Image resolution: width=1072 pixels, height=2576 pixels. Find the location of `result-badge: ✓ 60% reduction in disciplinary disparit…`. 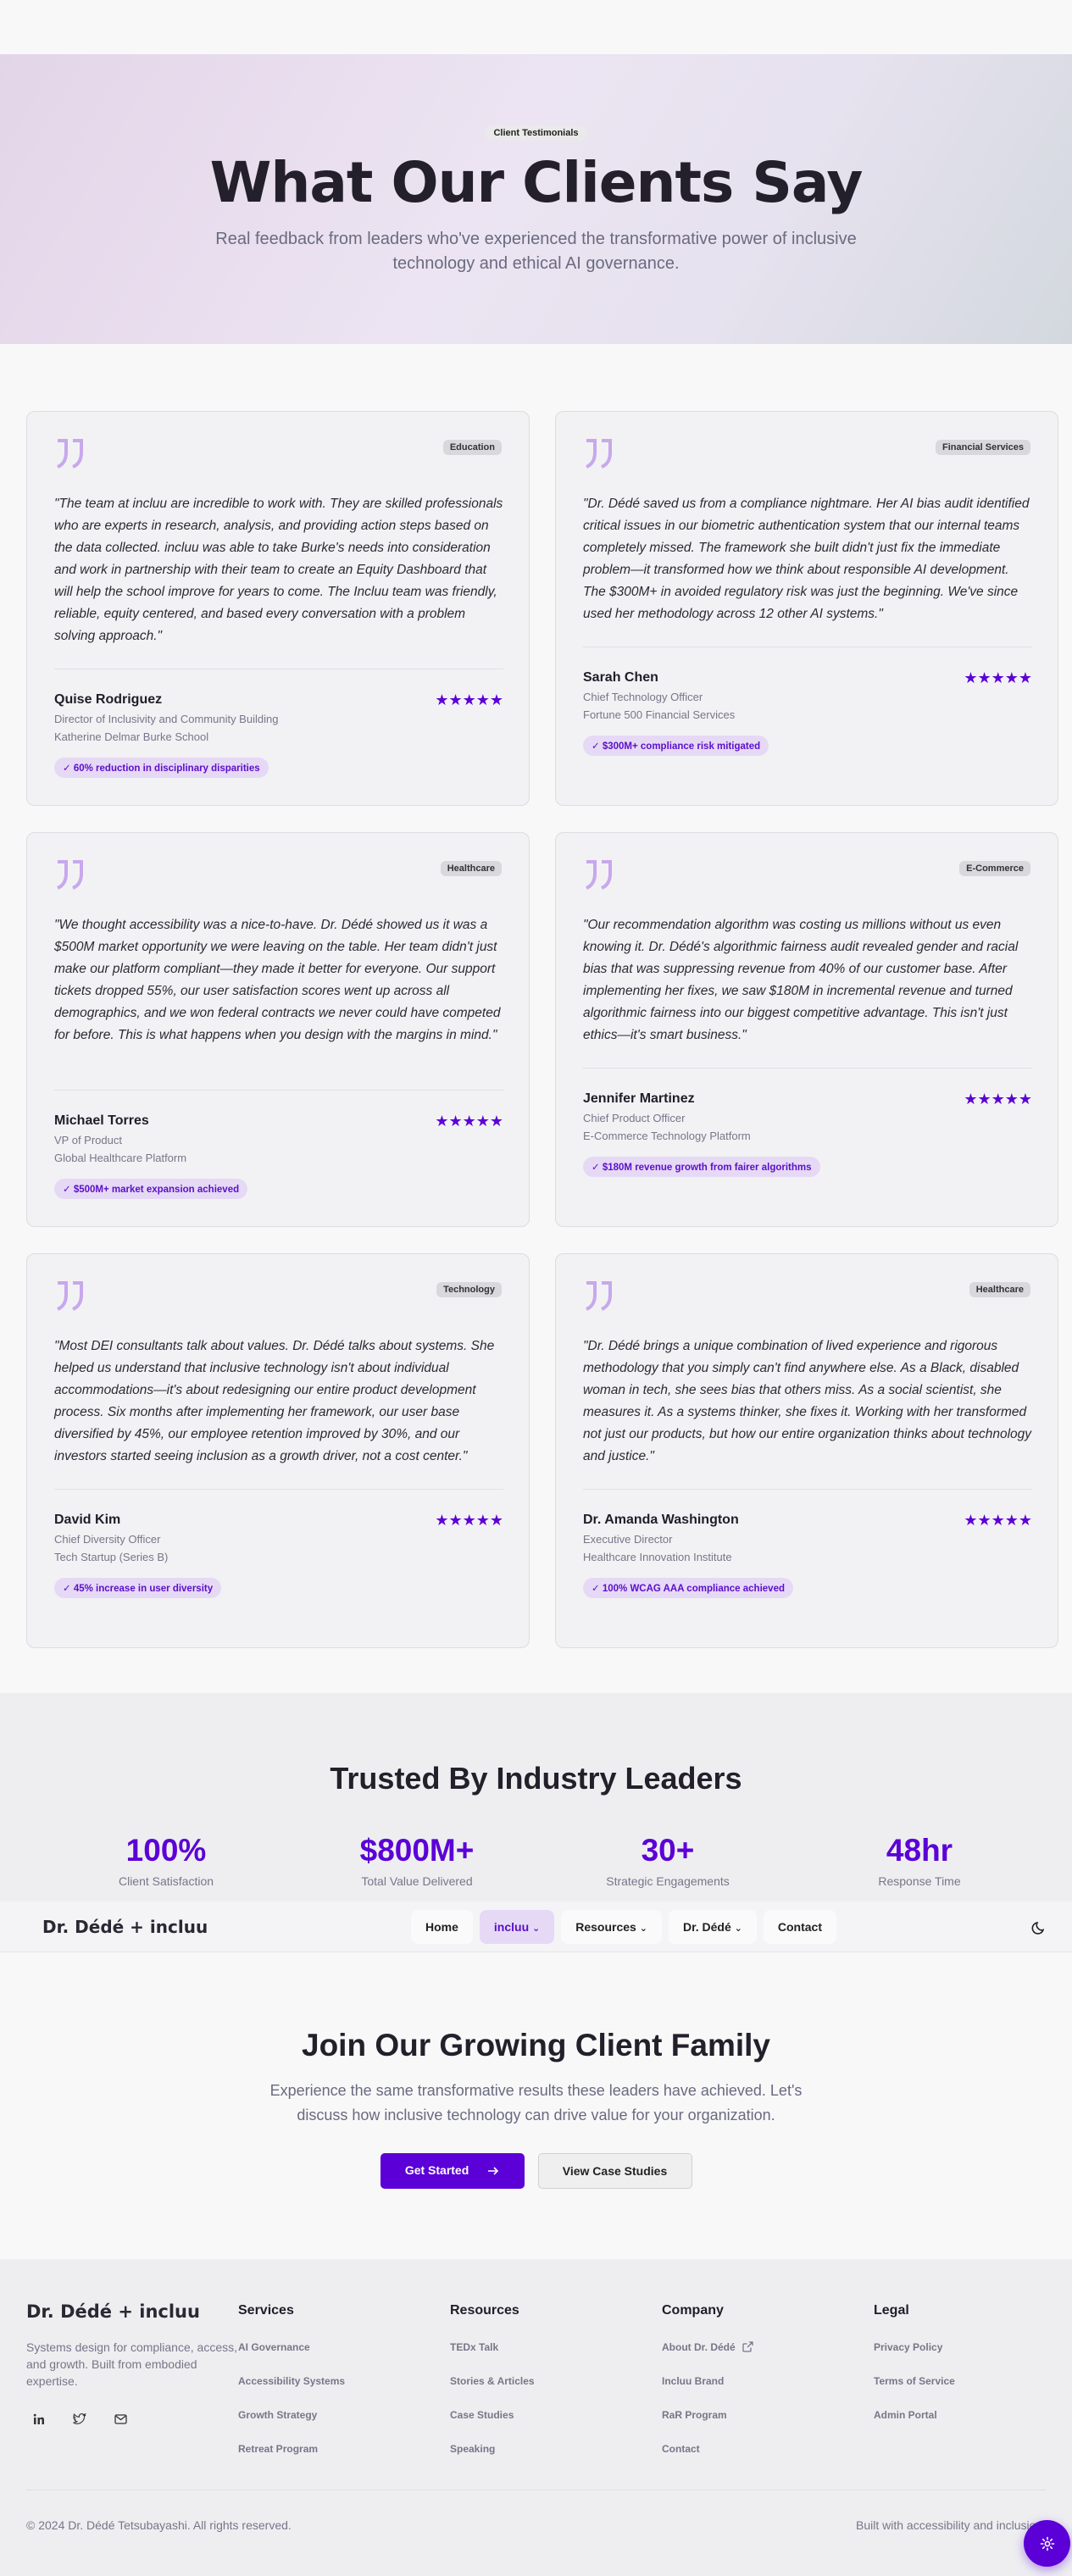

result-badge: ✓ 60% reduction in disciplinary disparit… is located at coordinates (161, 768).